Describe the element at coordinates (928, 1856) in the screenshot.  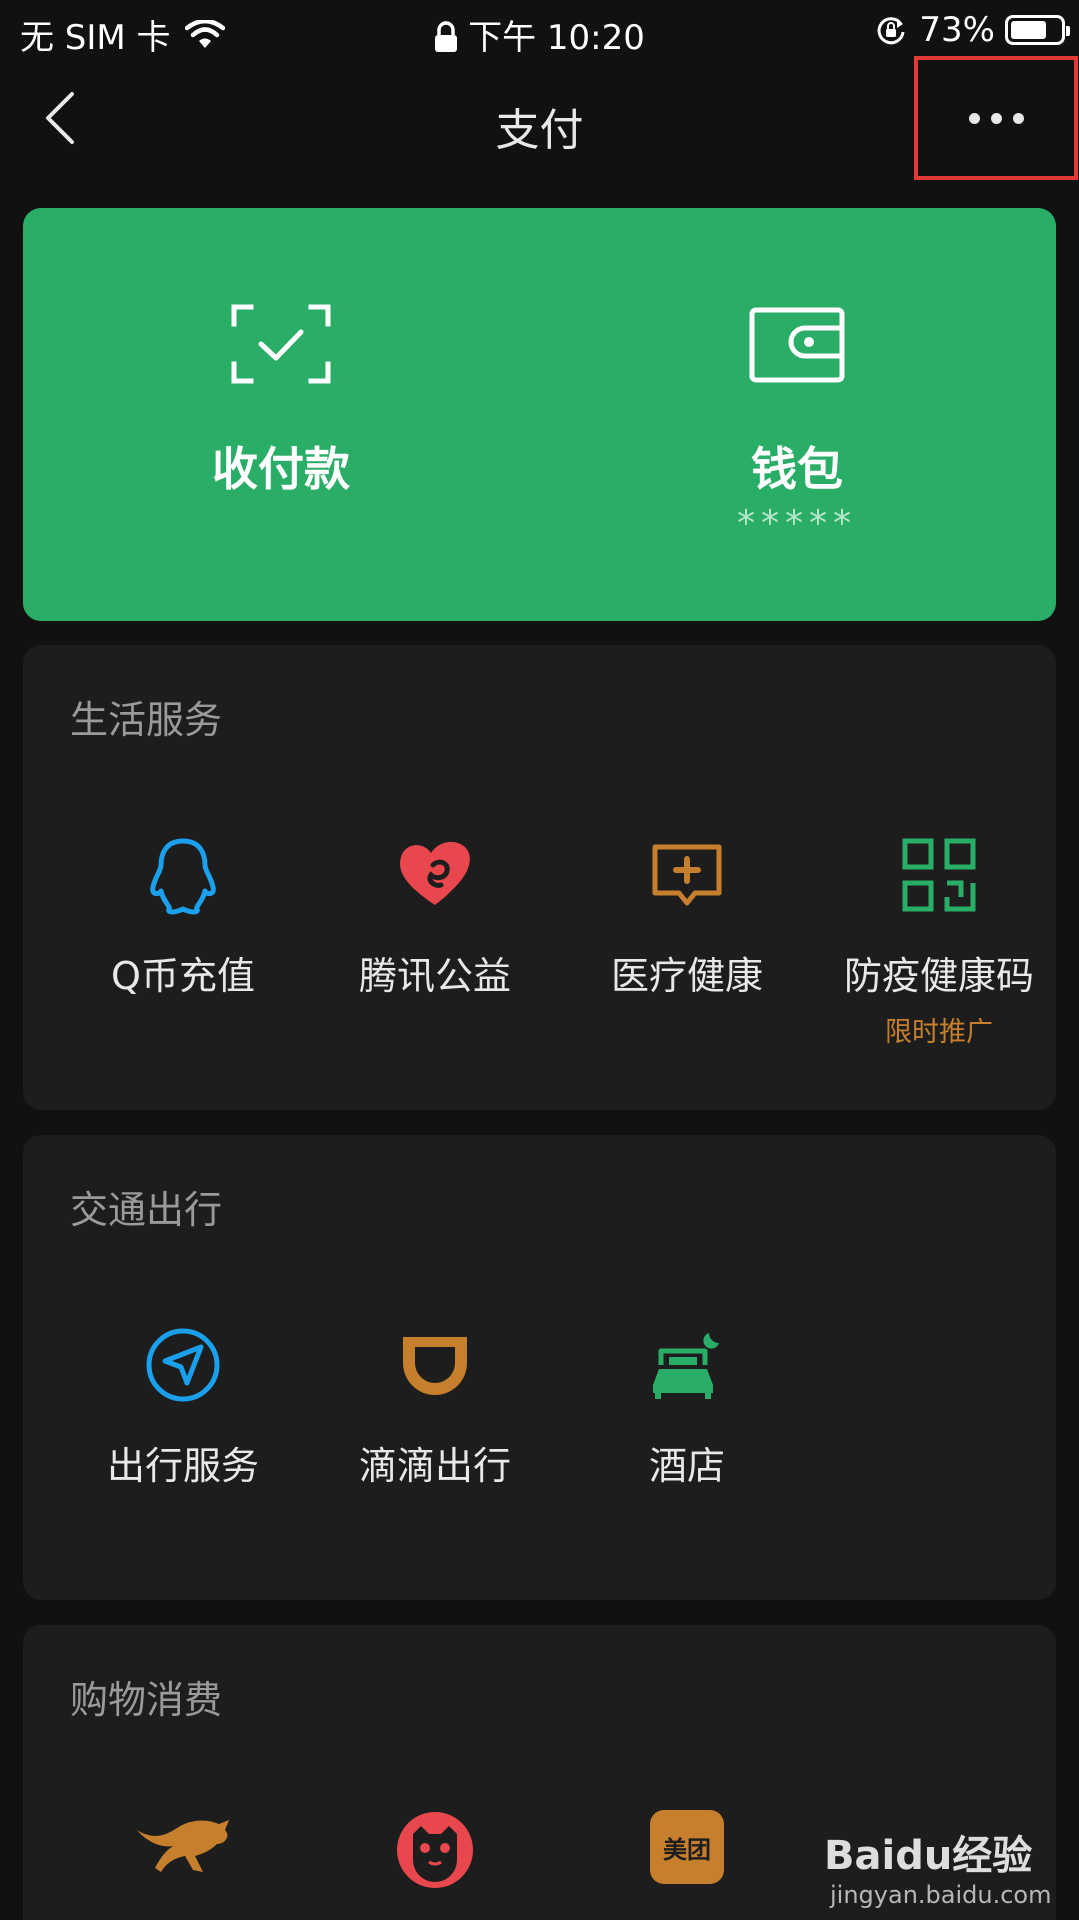
I see `watermark-text: Baidu经验` at that location.